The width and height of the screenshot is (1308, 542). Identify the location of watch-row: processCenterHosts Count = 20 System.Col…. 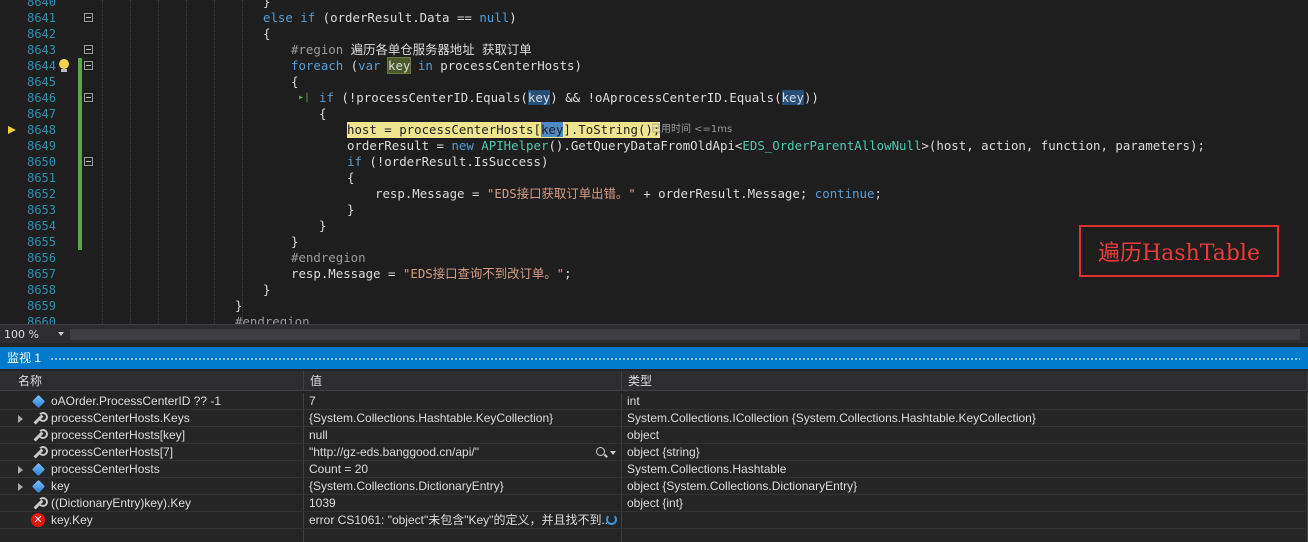
(654, 469).